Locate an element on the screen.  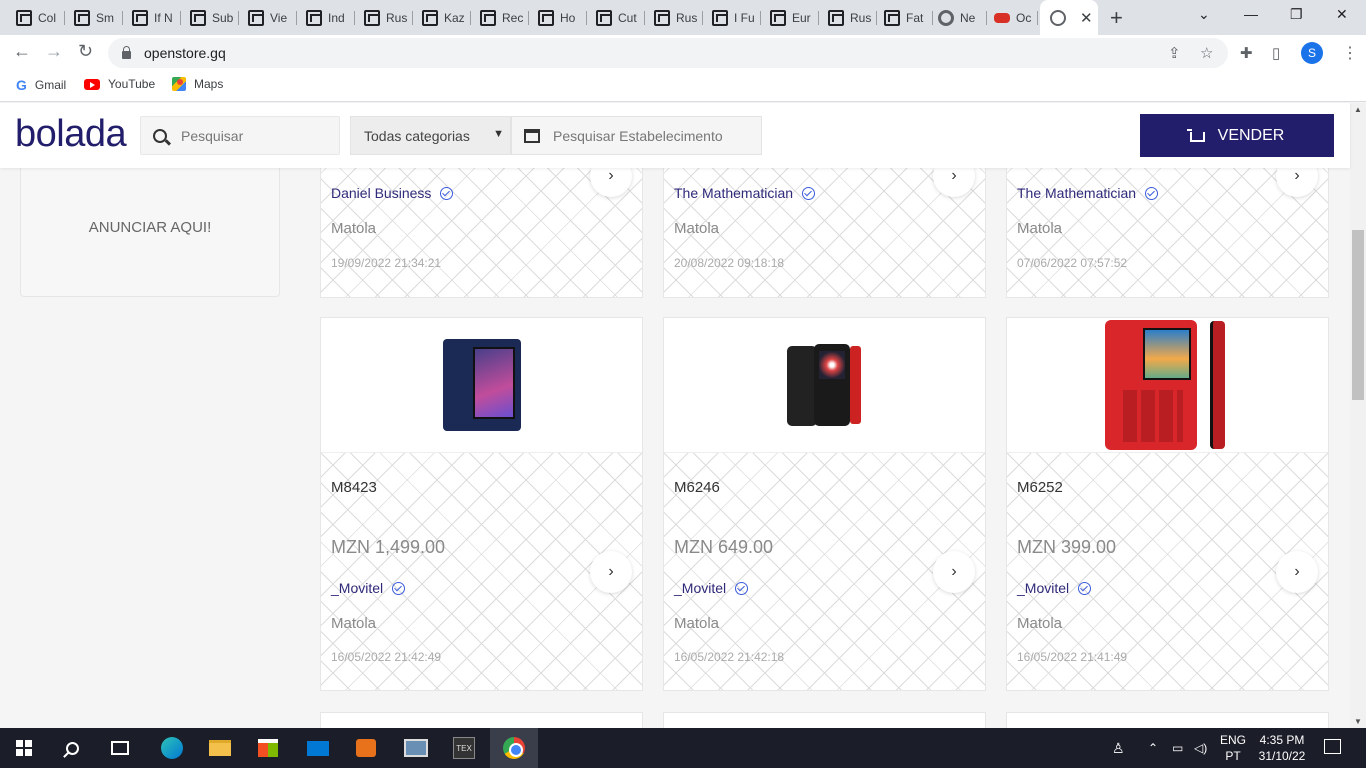
store-search-input is located at coordinates (653, 135).